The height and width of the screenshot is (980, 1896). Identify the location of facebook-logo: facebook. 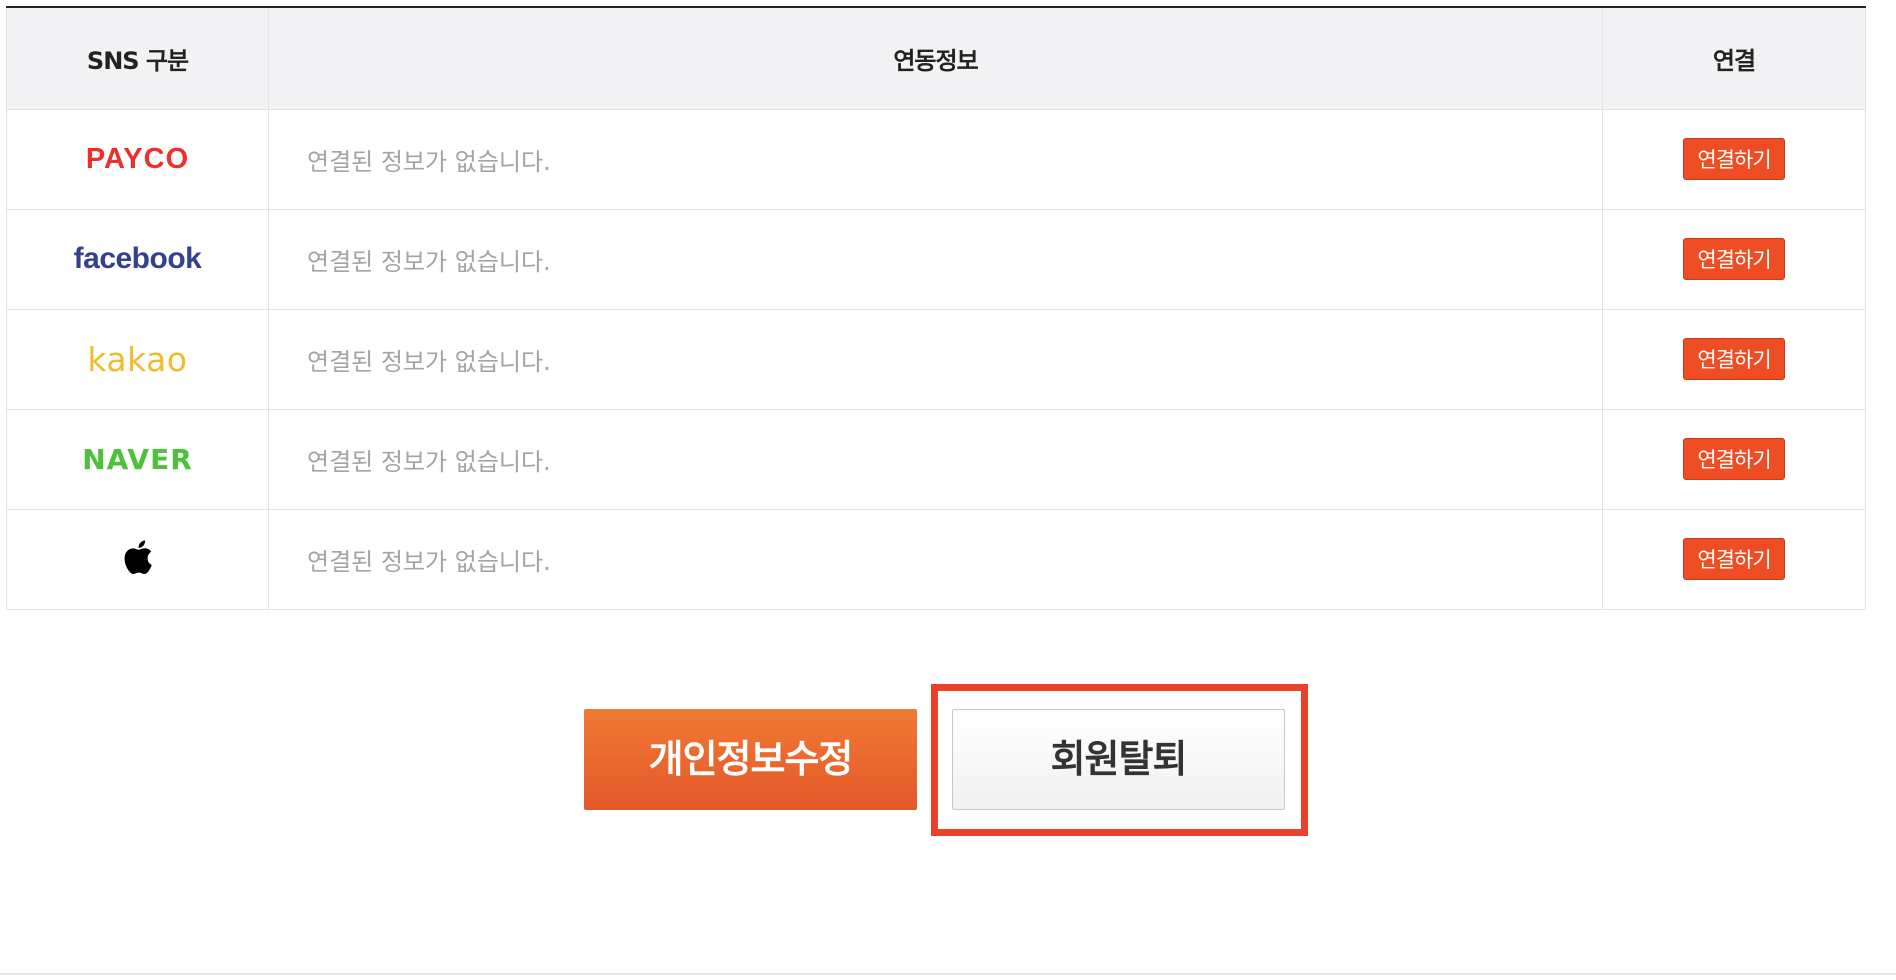
(137, 258).